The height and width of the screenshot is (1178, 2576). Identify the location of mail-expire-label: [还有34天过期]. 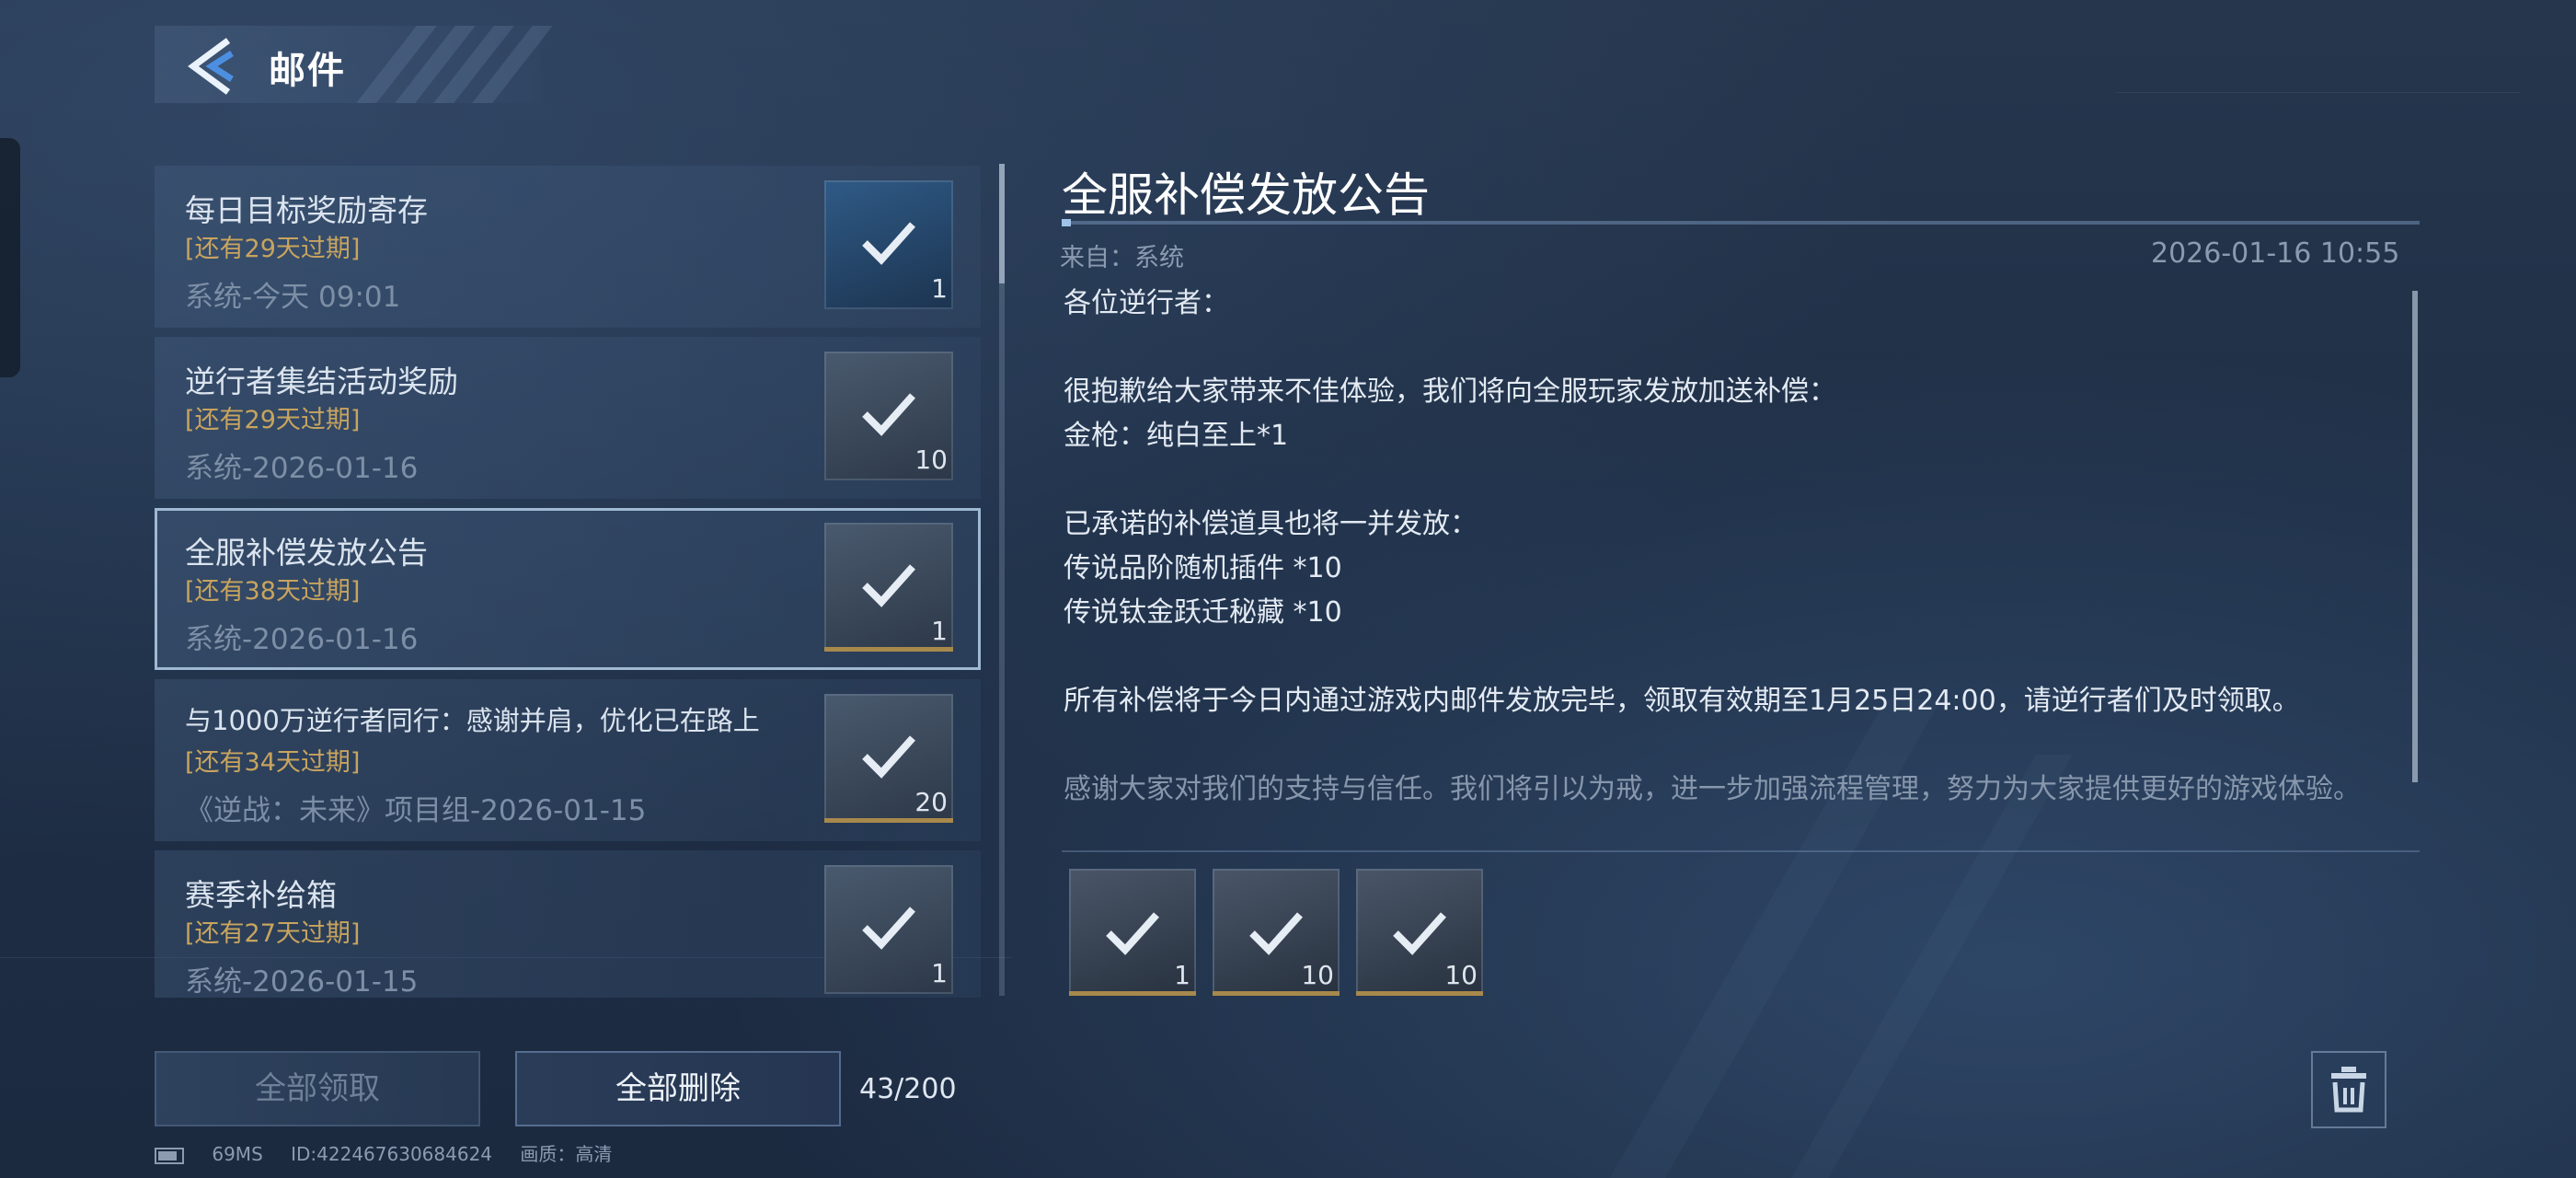
(273, 762).